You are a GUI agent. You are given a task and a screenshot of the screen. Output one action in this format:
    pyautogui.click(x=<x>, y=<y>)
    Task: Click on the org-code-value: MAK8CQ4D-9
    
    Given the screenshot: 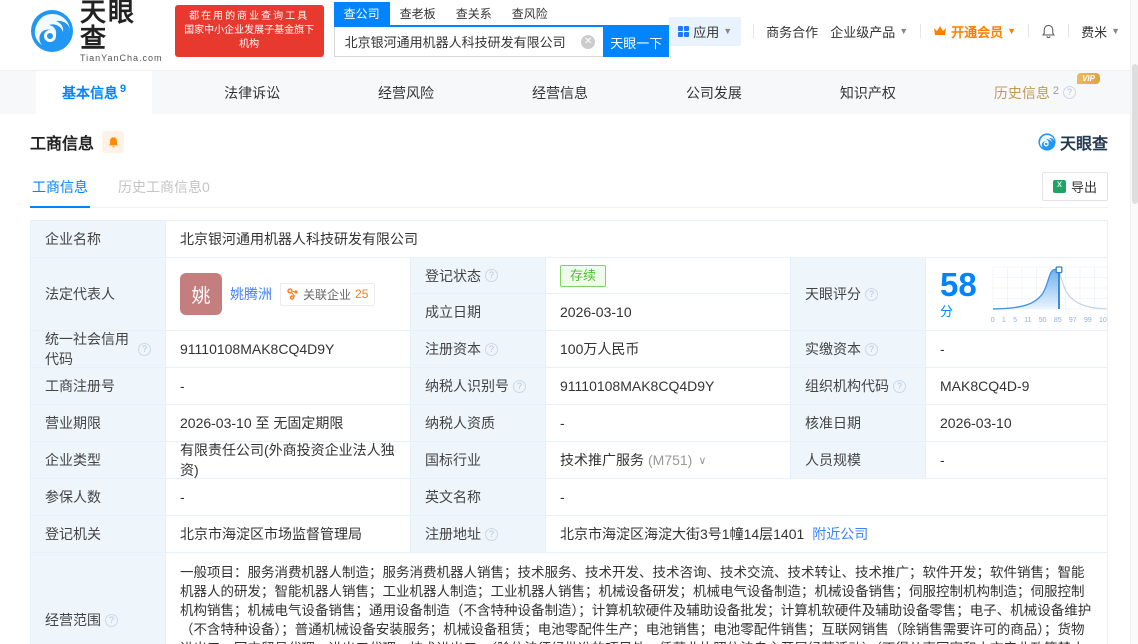 What is the action you would take?
    pyautogui.click(x=1016, y=386)
    